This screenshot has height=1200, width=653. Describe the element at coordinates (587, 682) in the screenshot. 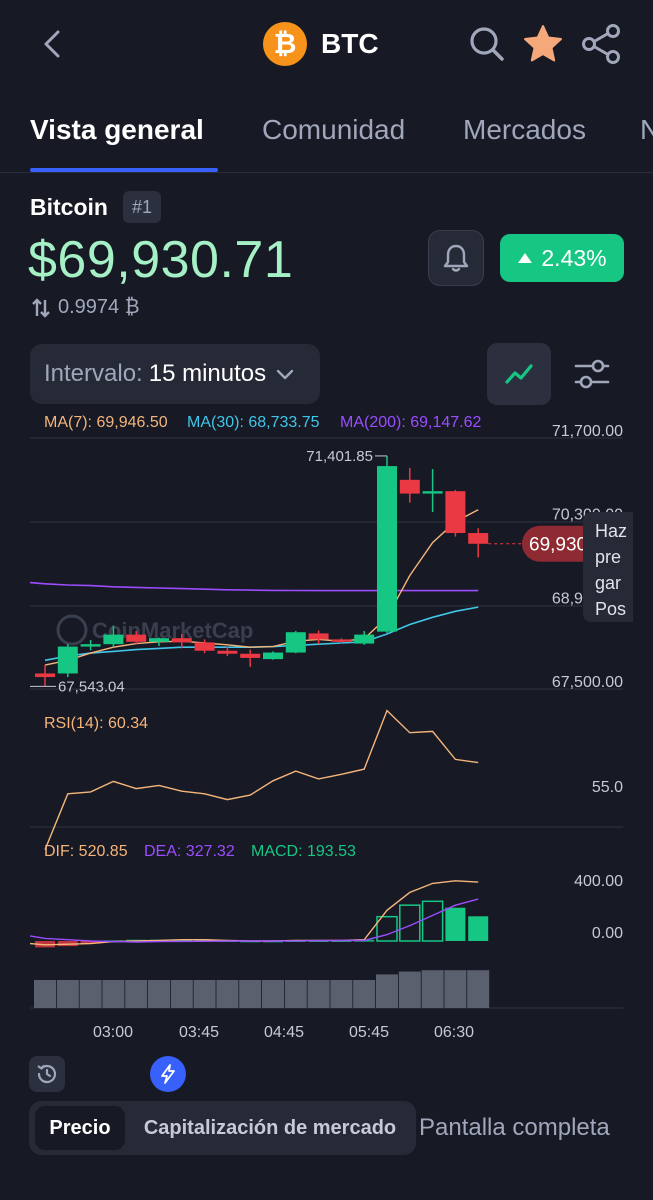

I see `y-tick-label: 67,500.00` at that location.